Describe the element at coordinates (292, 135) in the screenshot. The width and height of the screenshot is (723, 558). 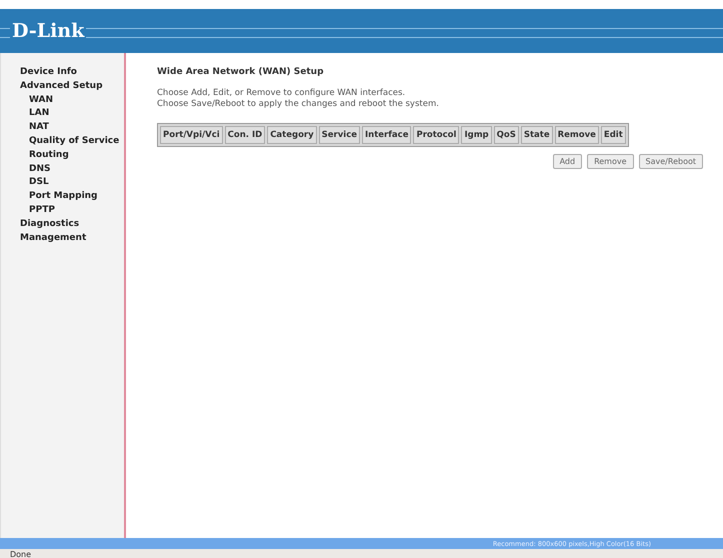
I see `column-header: Category` at that location.